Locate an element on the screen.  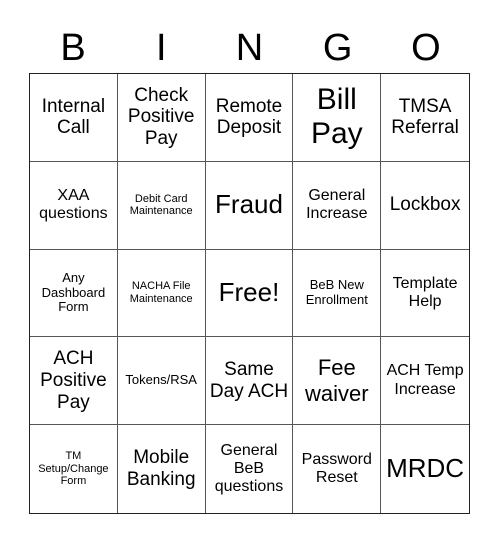
bingo-cell: Debit Card Maintenance is located at coordinates (161, 205).